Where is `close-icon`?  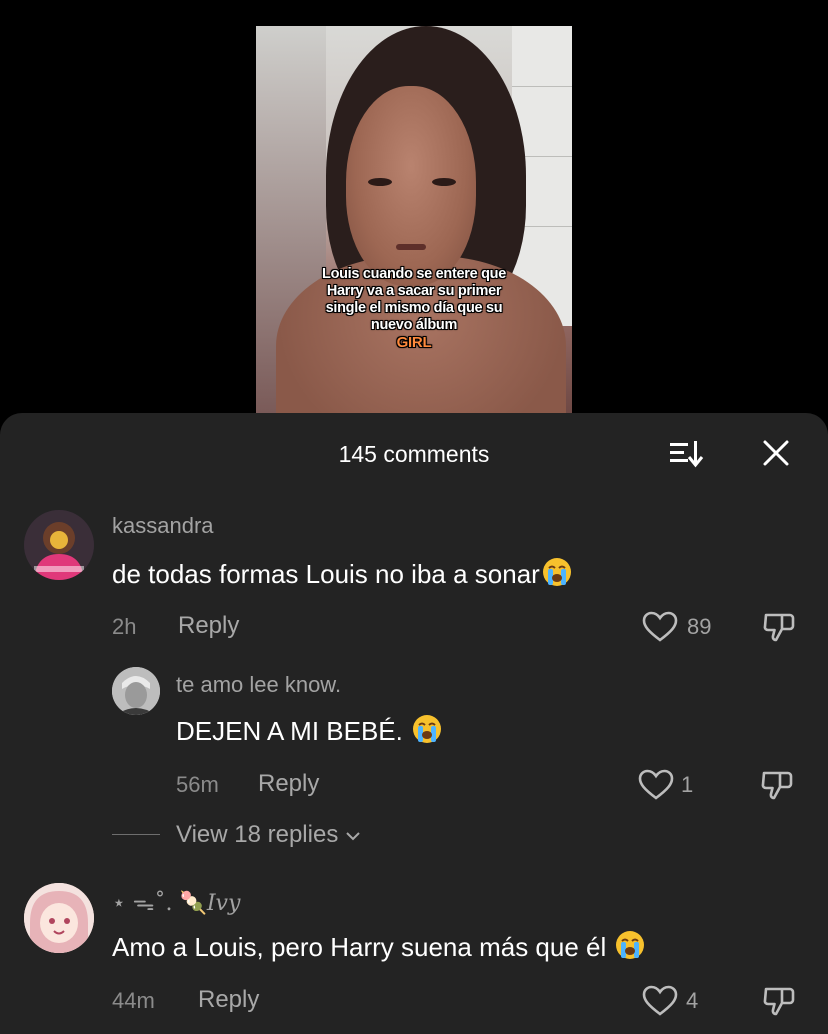
close-icon is located at coordinates (776, 453).